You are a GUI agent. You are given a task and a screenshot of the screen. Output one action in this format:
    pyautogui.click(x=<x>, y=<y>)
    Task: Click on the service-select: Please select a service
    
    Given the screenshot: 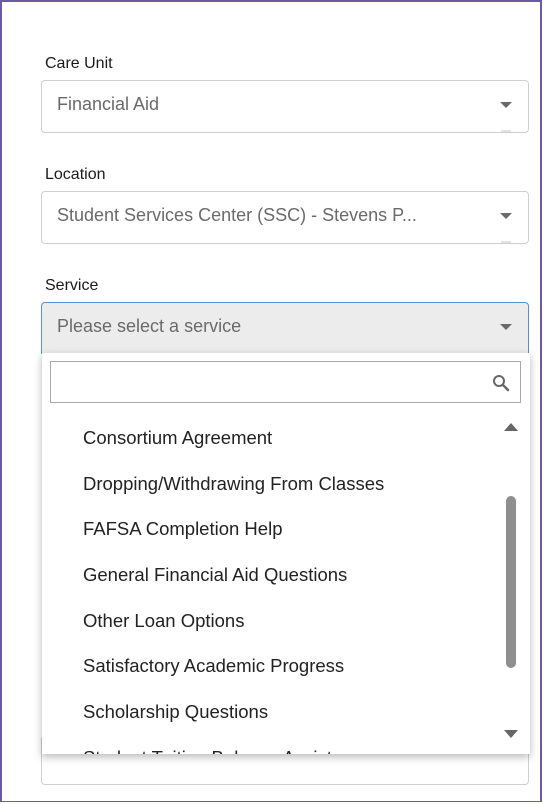 What is the action you would take?
    pyautogui.click(x=285, y=328)
    